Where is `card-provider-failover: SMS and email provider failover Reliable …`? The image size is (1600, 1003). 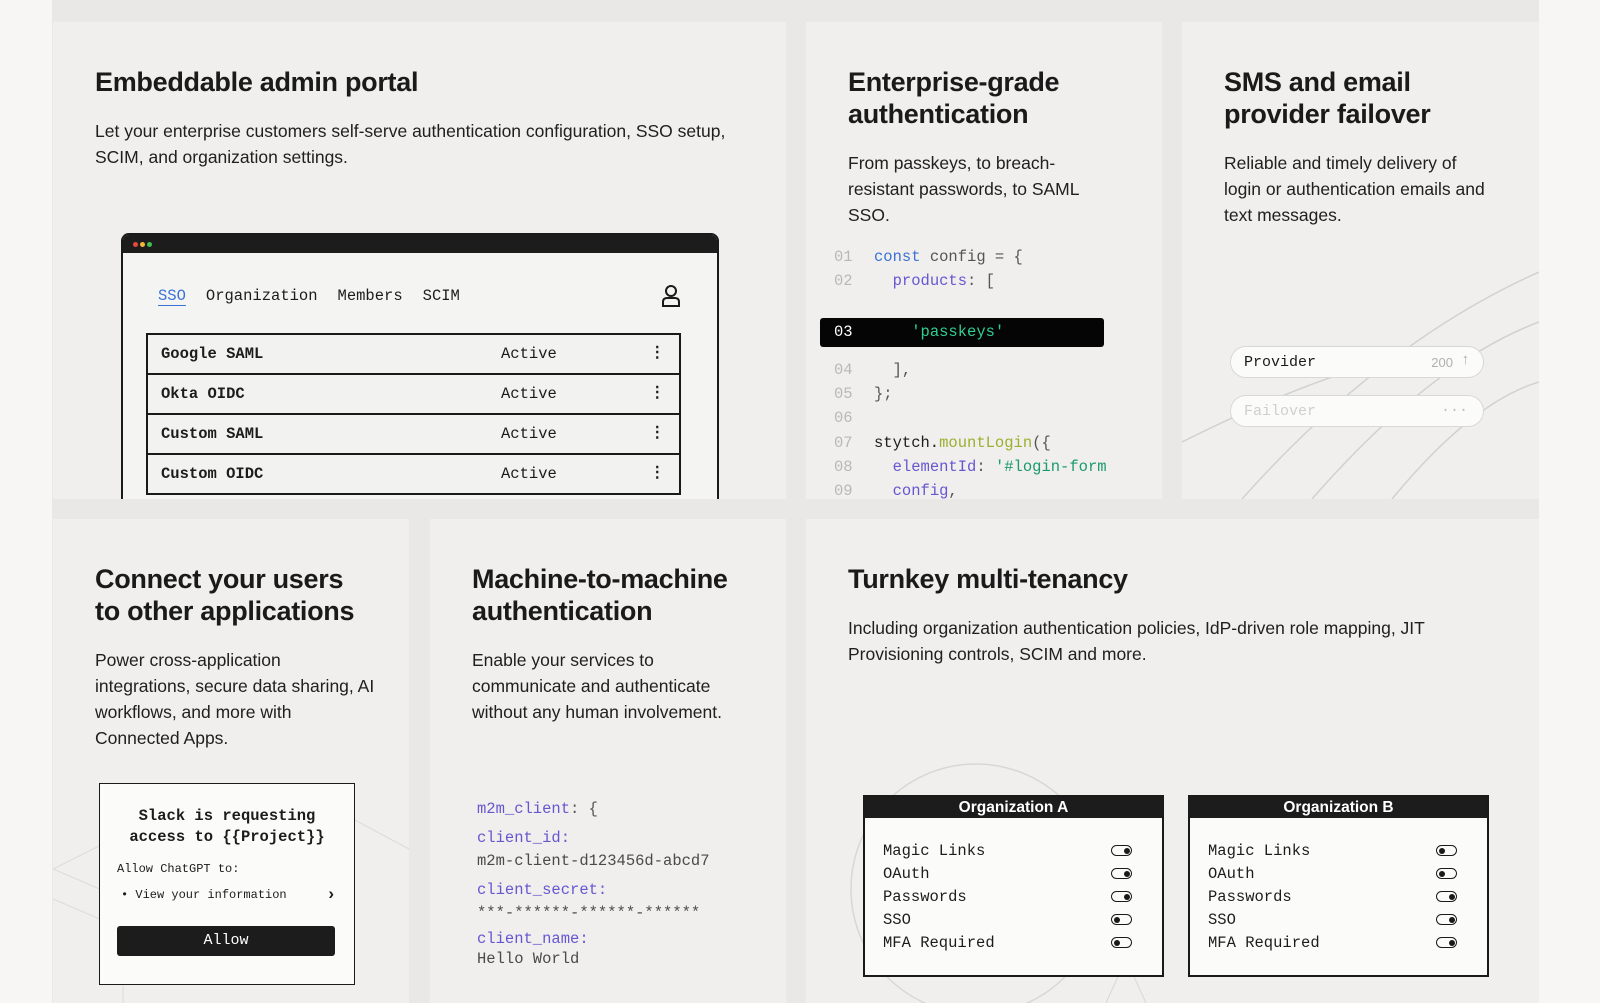
card-provider-failover: SMS and email provider failover Reliable … is located at coordinates (1360, 260).